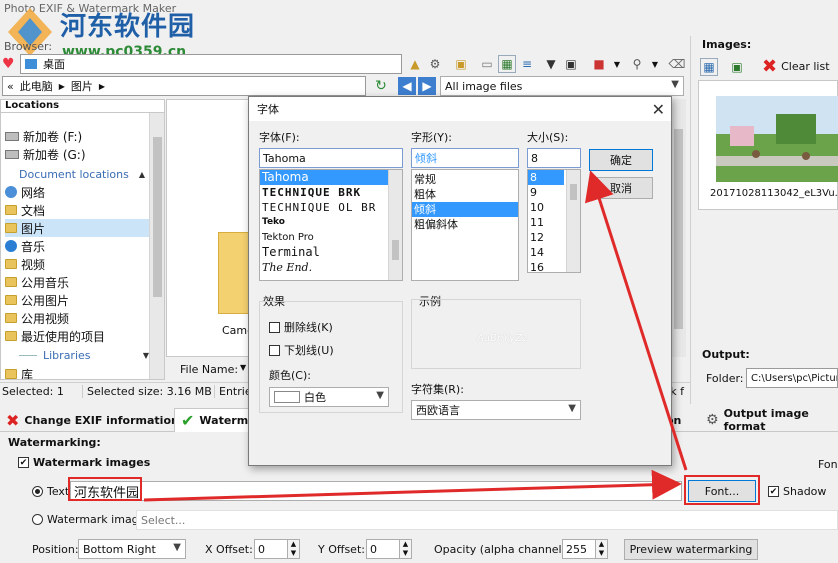 The height and width of the screenshot is (563, 838). Describe the element at coordinates (427, 86) in the screenshot. I see `forward-arrow-icon: ▶` at that location.